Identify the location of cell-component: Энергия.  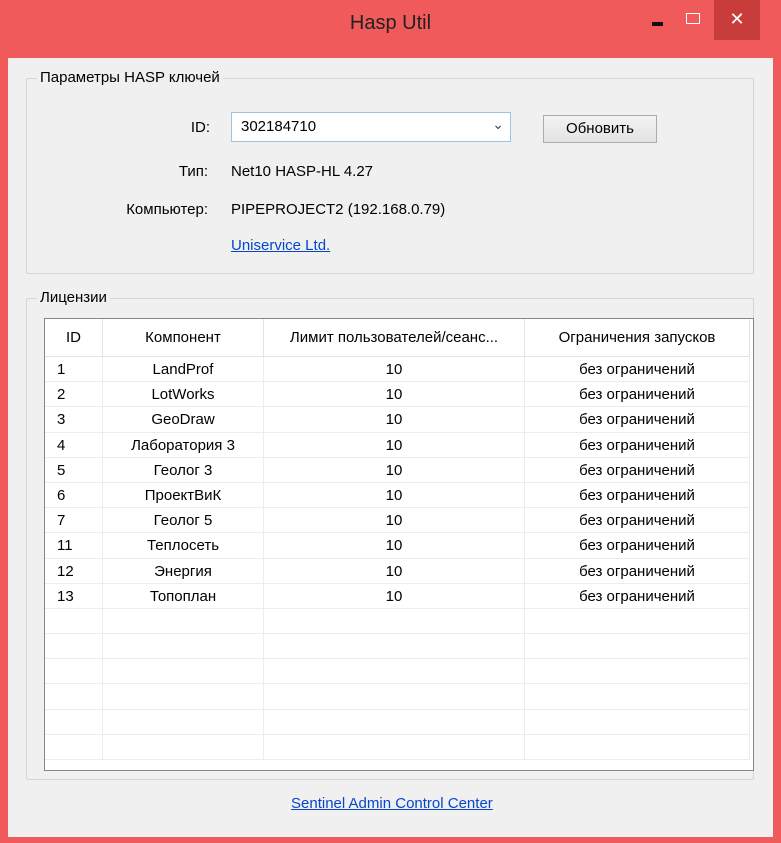
(183, 571).